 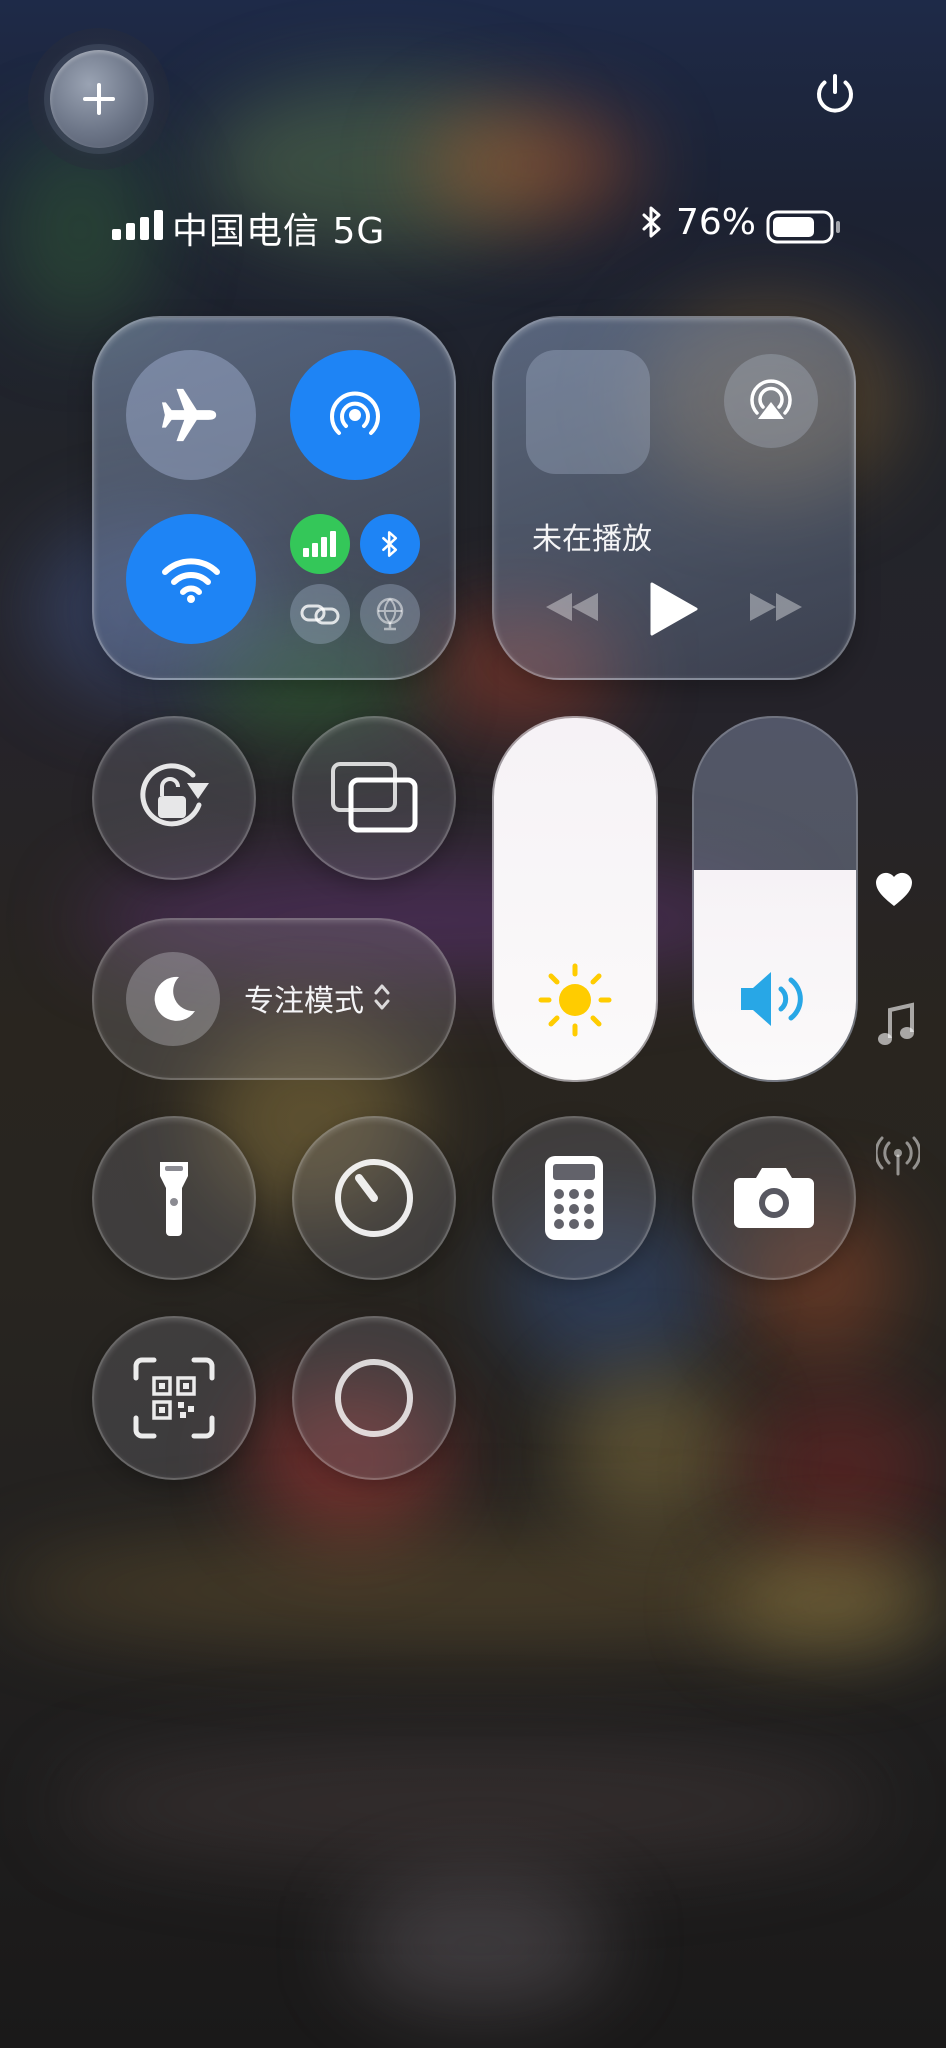 What do you see at coordinates (137, 225) in the screenshot?
I see `signal-bars-icon` at bounding box center [137, 225].